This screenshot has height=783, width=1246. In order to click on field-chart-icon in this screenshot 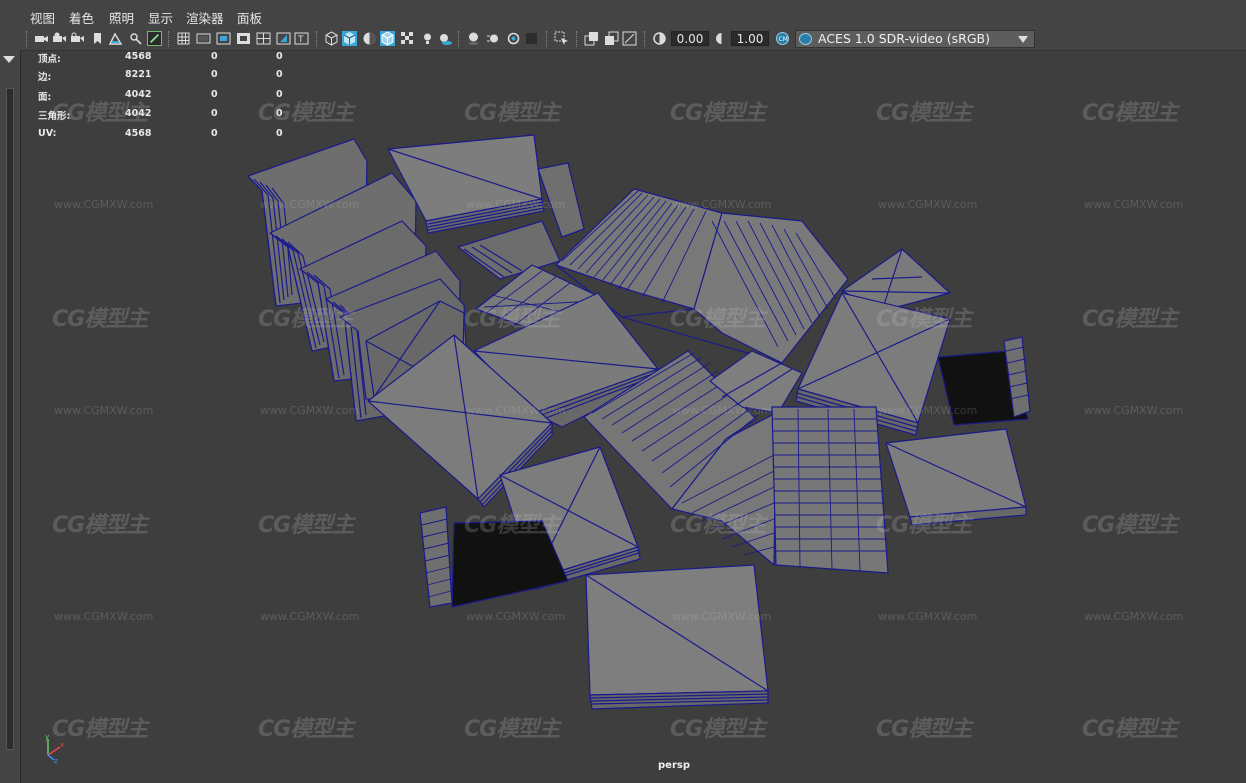, I will do `click(263, 38)`.